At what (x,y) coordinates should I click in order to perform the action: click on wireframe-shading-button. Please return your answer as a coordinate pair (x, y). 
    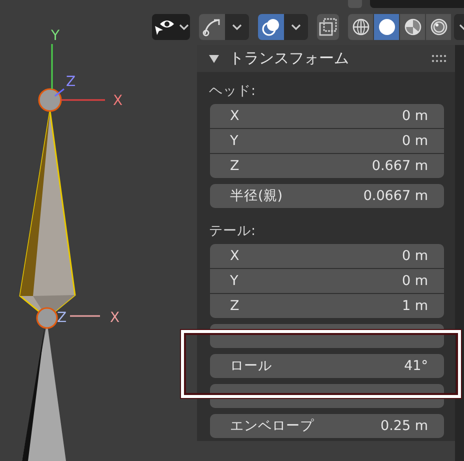
    Looking at the image, I should click on (360, 27).